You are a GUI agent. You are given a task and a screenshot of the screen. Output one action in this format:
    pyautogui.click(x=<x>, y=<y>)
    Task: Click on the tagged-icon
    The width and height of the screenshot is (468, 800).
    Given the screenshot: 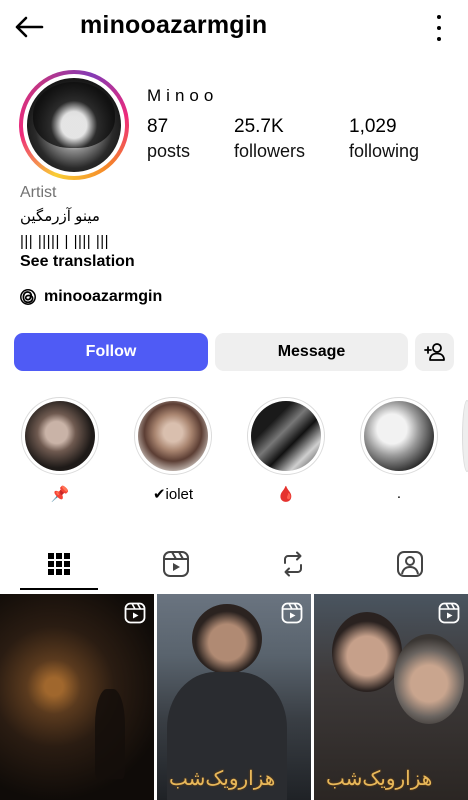 What is the action you would take?
    pyautogui.click(x=409, y=564)
    